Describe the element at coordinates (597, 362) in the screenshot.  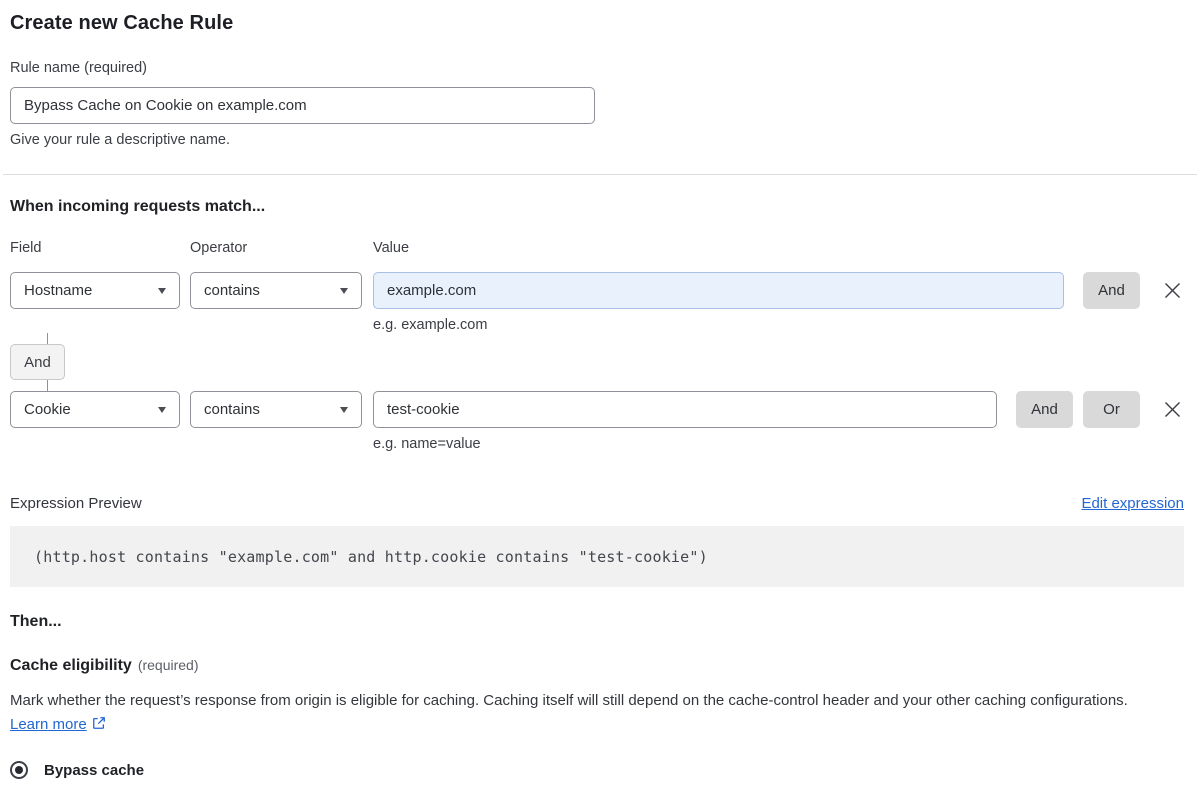
I see `condition-connector: And` at that location.